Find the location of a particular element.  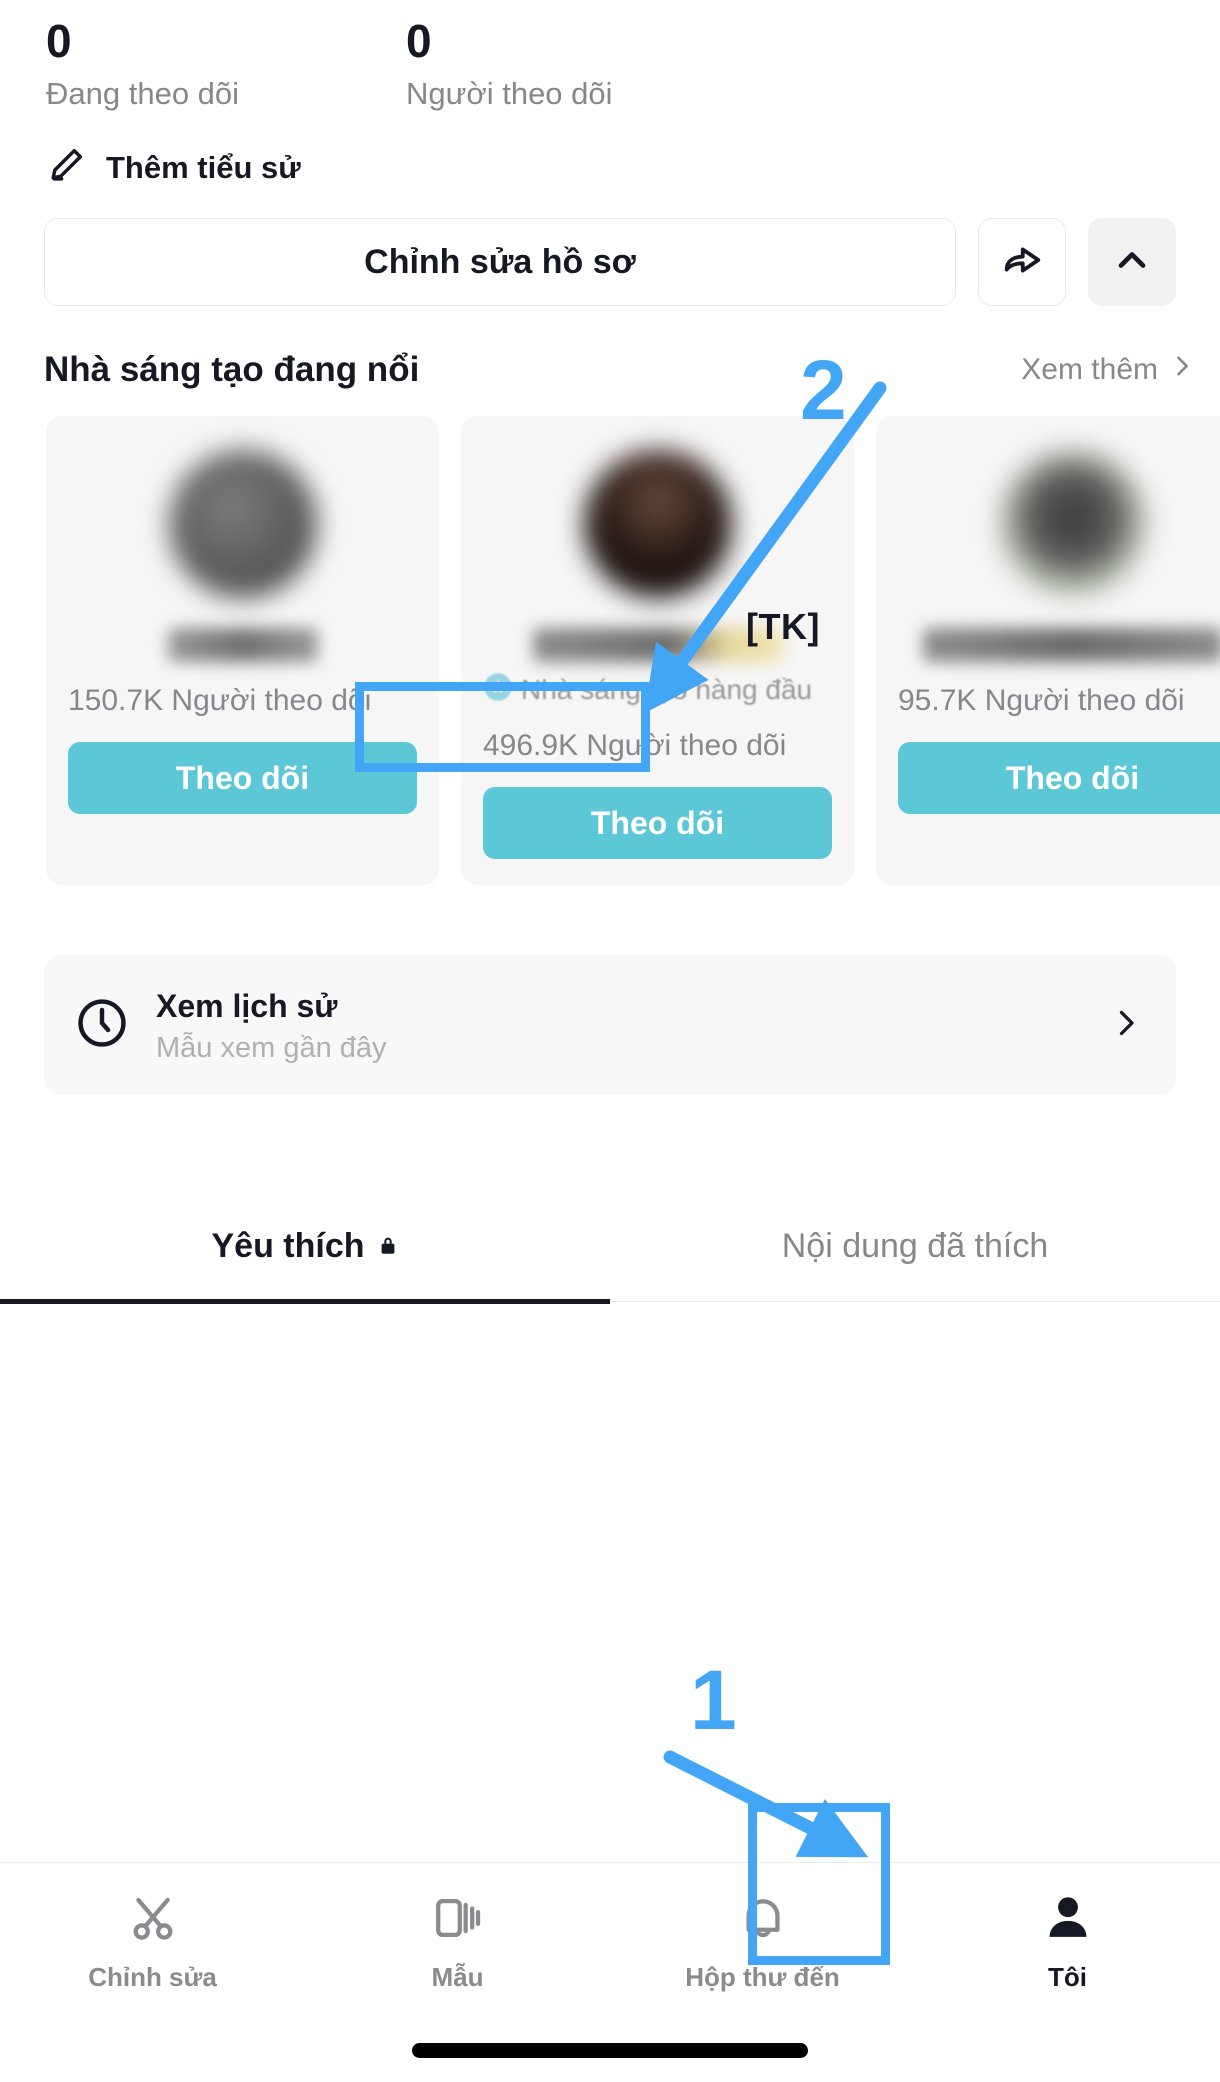

following-count: 0 is located at coordinates (59, 41).